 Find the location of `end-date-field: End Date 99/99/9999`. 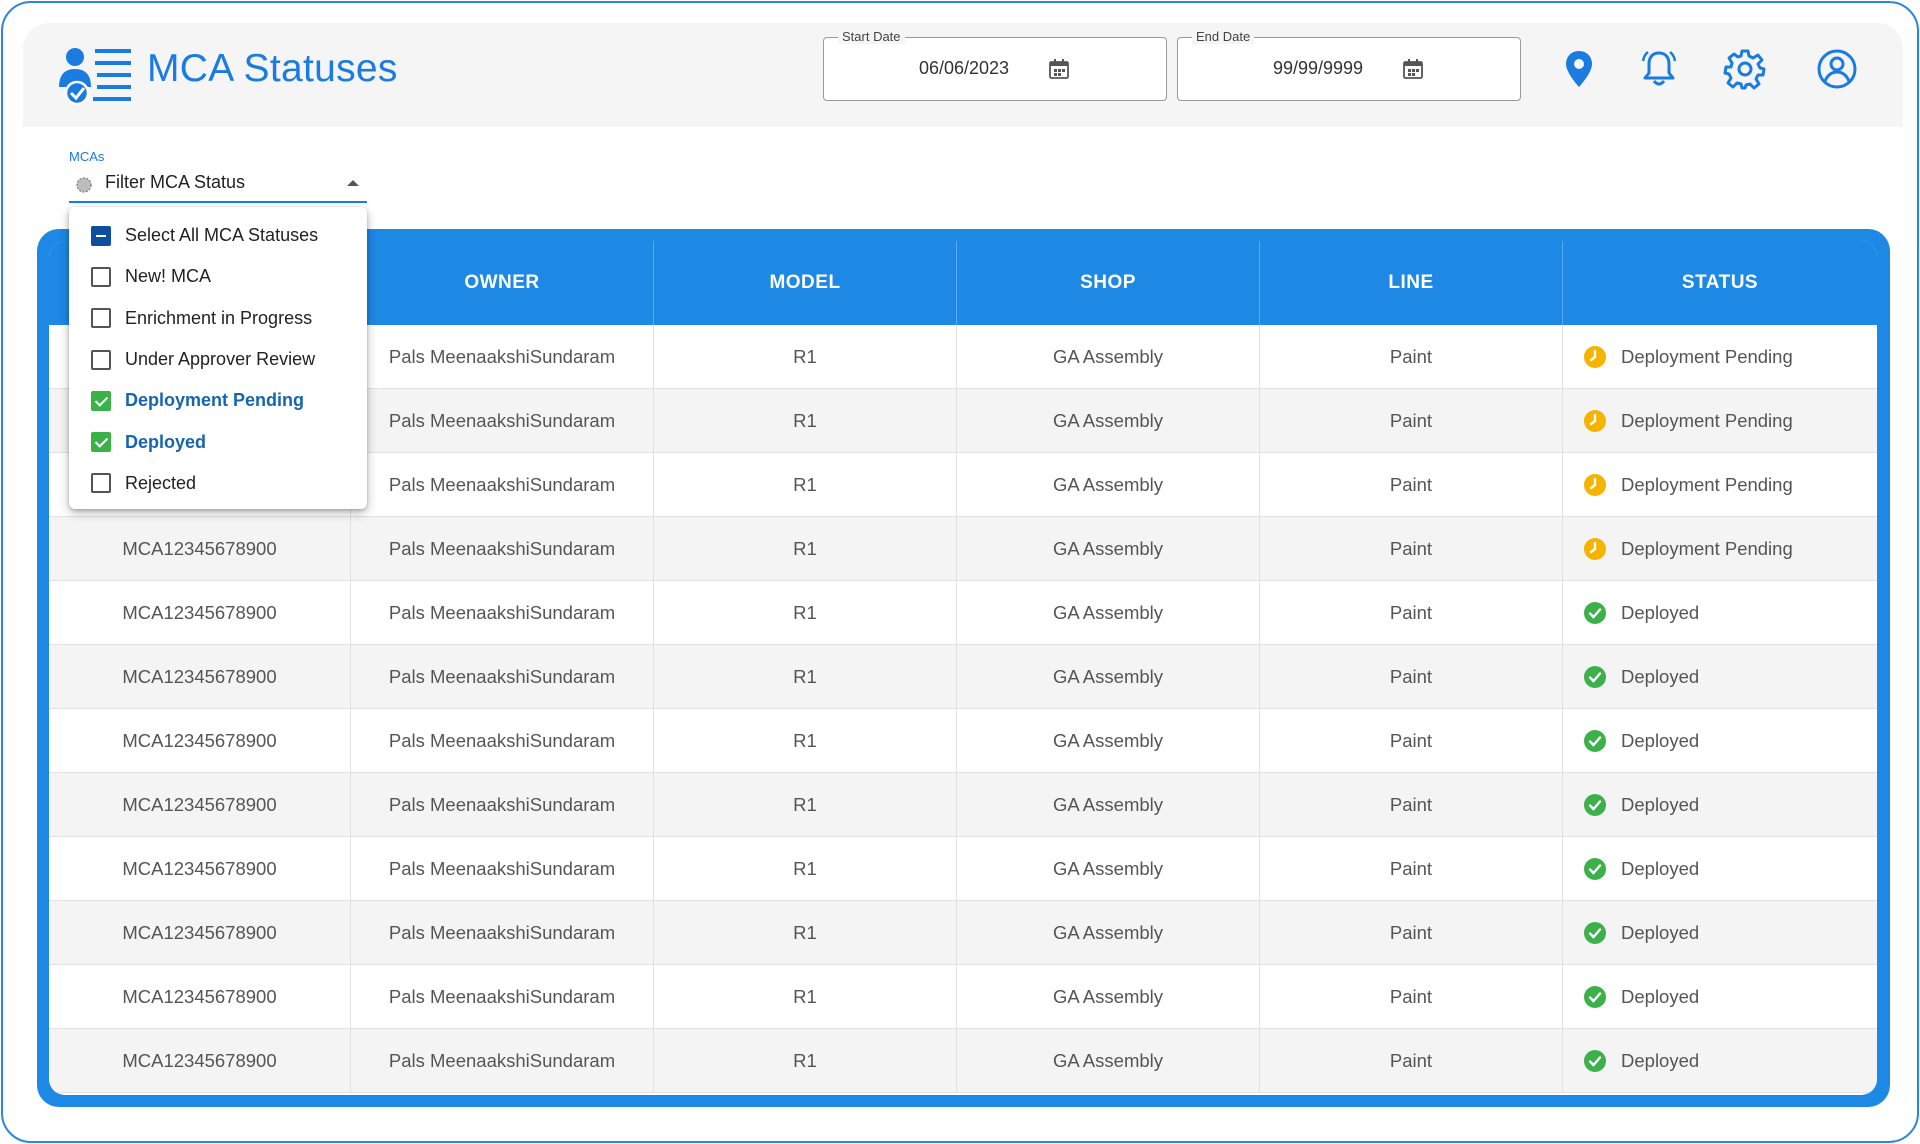

end-date-field: End Date 99/99/9999 is located at coordinates (1349, 65).